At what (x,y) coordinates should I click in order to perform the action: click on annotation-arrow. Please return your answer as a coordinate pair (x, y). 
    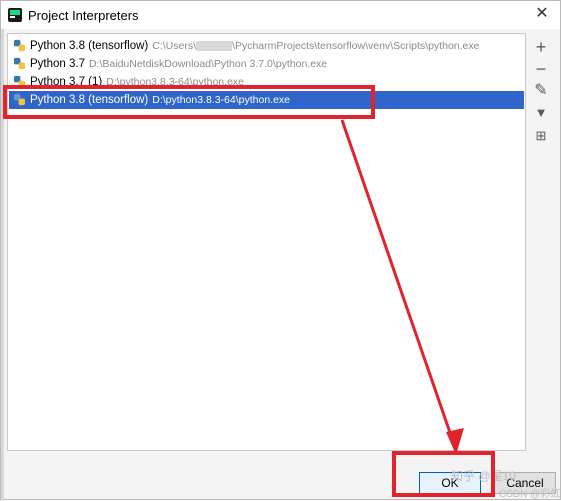
    Looking at the image, I should click on (402, 287).